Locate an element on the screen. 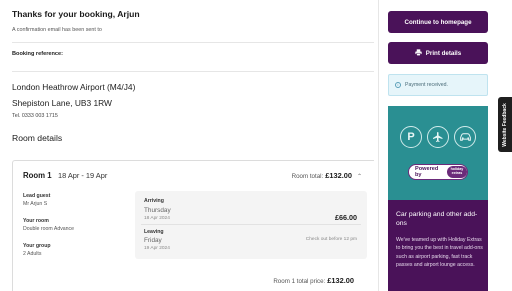 This screenshot has width=512, height=291. powered-by-badge: Powered by holiday extras is located at coordinates (438, 172).